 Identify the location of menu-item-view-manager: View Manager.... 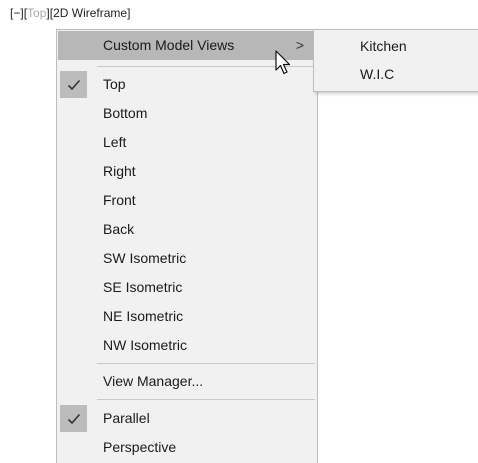
(187, 381).